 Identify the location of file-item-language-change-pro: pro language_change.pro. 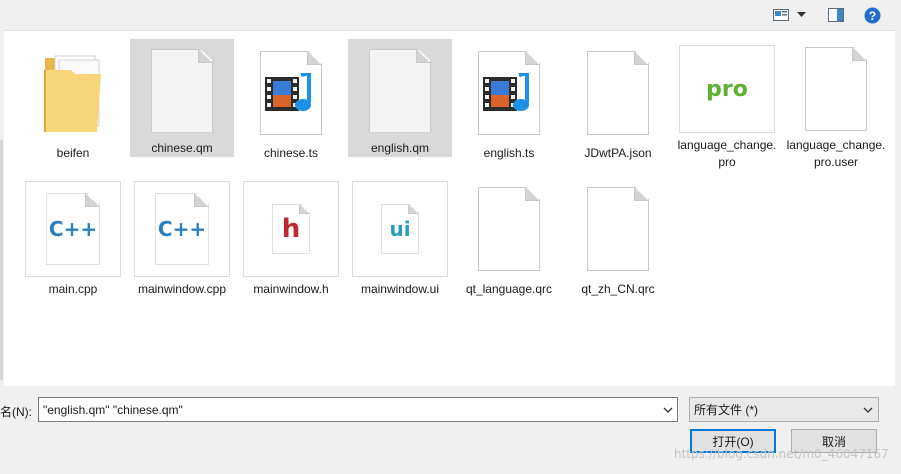
(727, 105).